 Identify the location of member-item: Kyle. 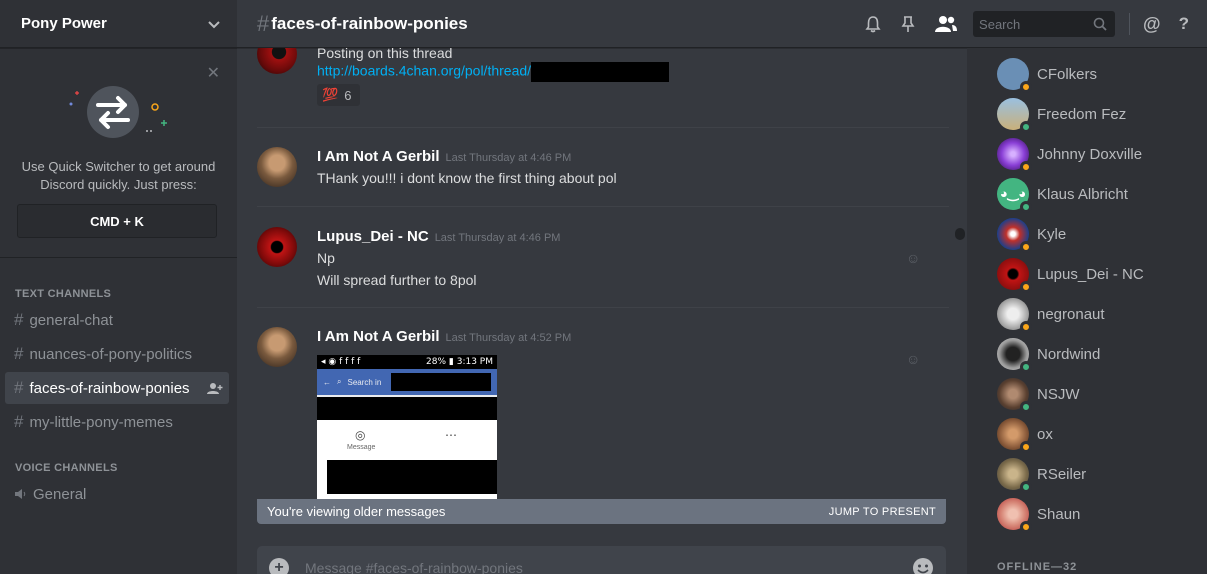
(1031, 234).